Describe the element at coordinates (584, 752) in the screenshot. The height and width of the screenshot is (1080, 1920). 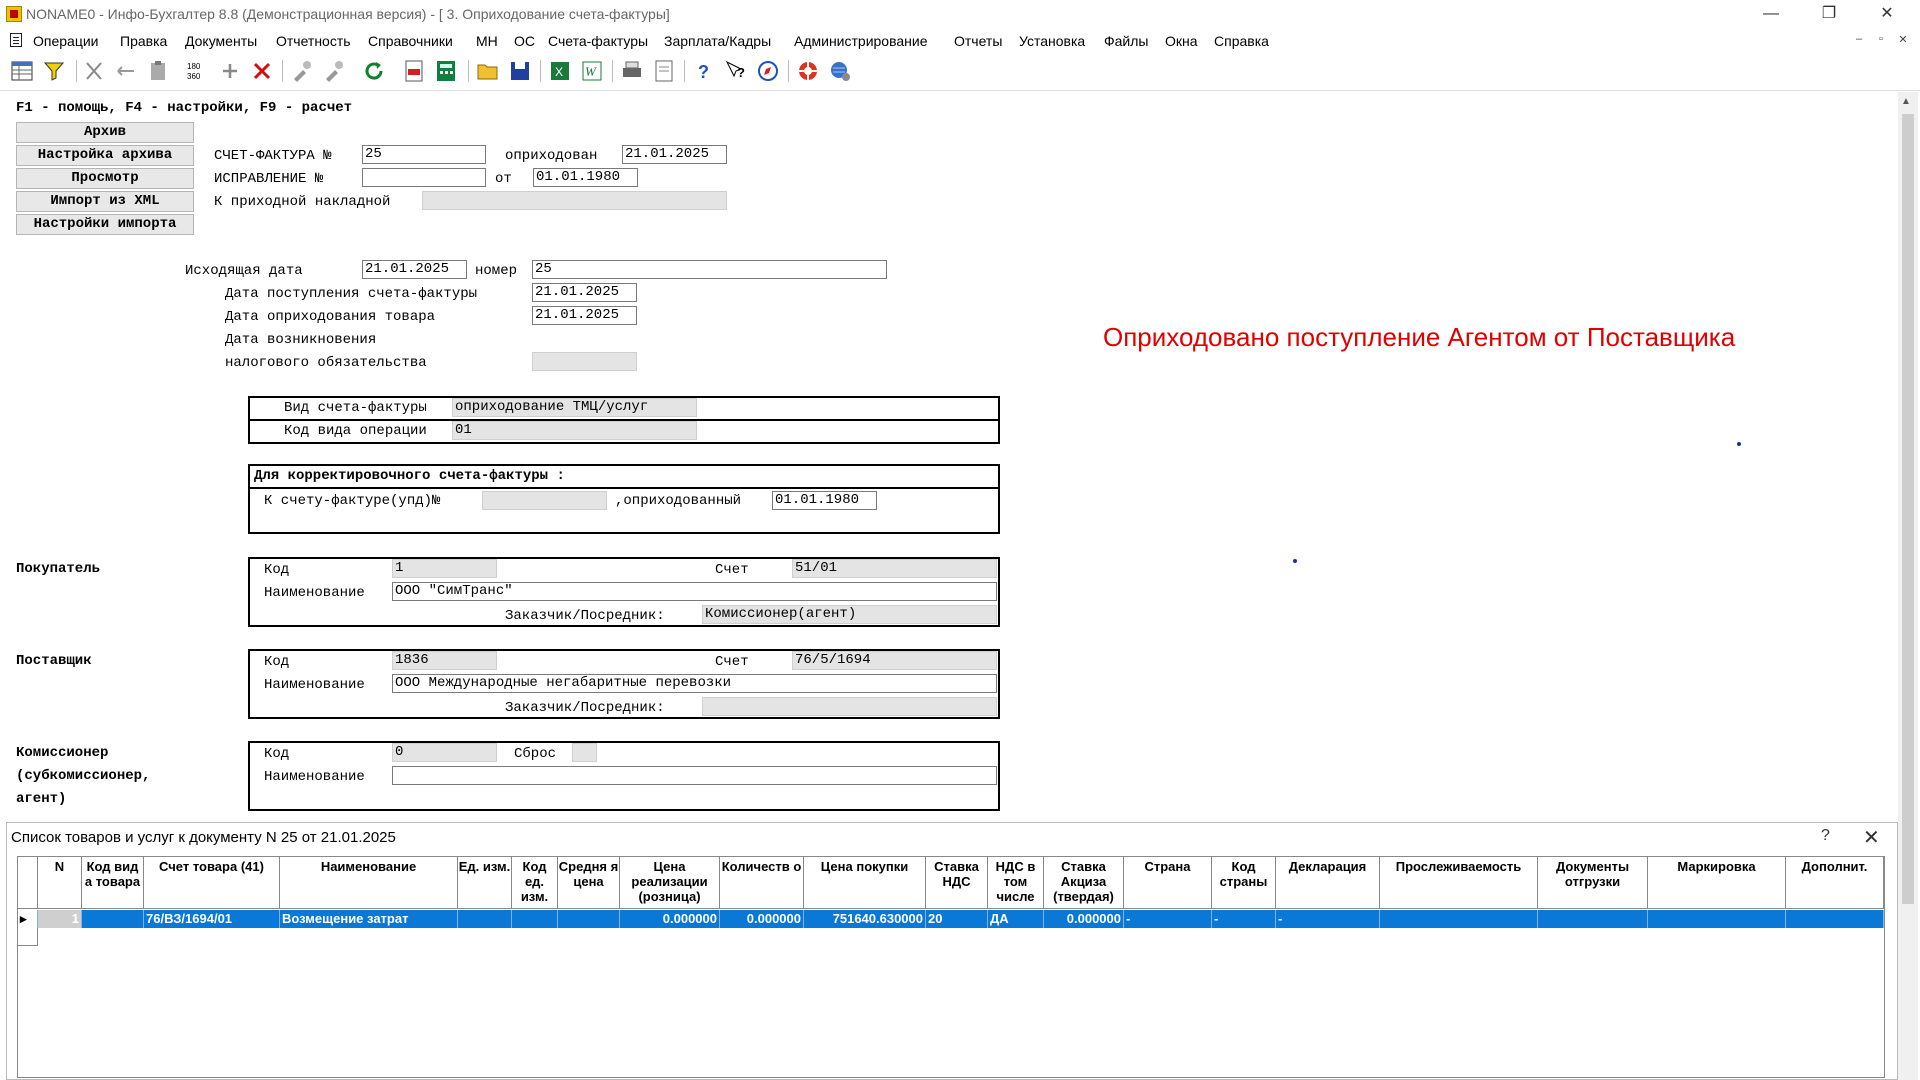
I see `commissioner-reset-field` at that location.